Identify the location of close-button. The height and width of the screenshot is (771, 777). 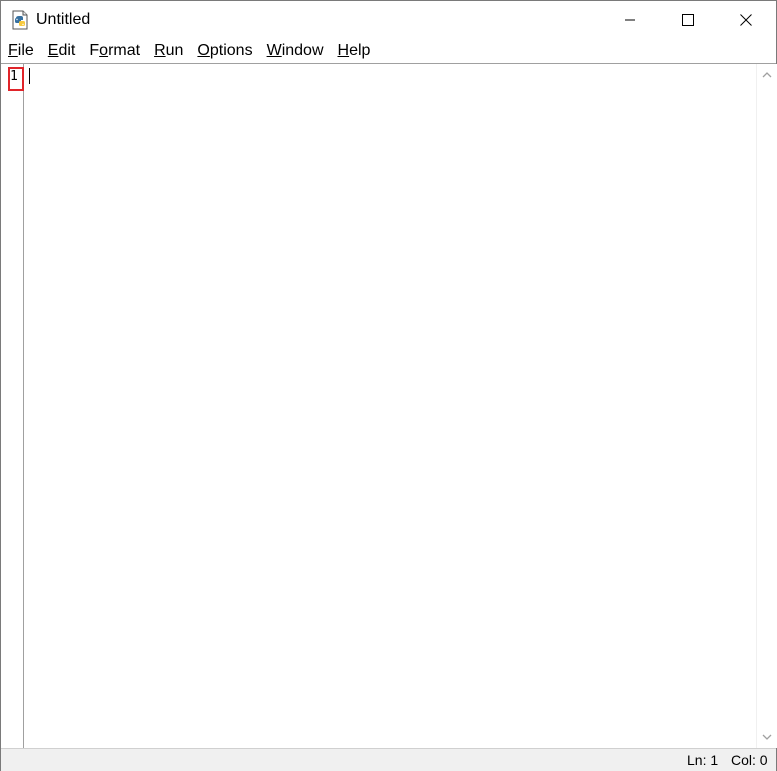
(746, 19).